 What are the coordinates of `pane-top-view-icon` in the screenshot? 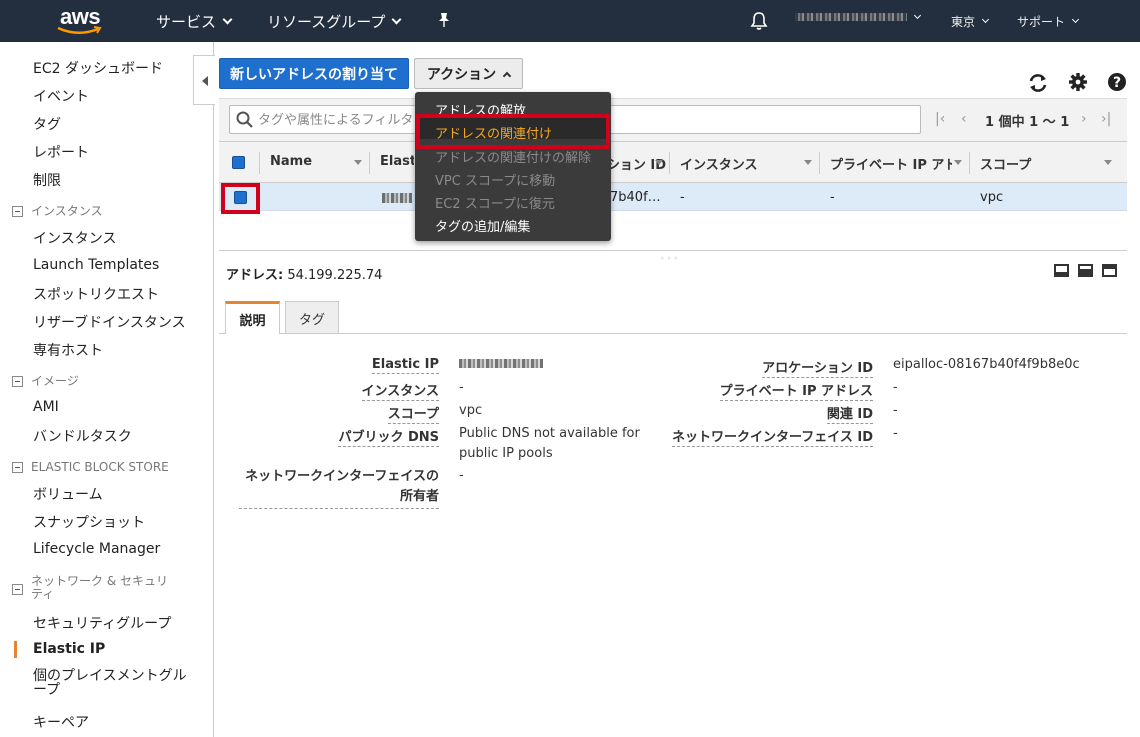 It's located at (1109, 270).